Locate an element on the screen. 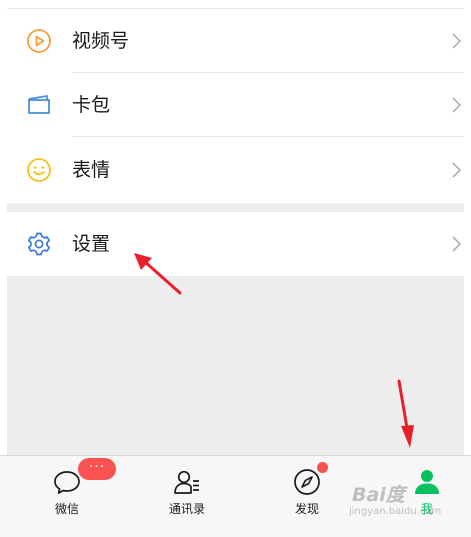 This screenshot has height=537, width=471. menu-group-settings: 设置 is located at coordinates (235, 244).